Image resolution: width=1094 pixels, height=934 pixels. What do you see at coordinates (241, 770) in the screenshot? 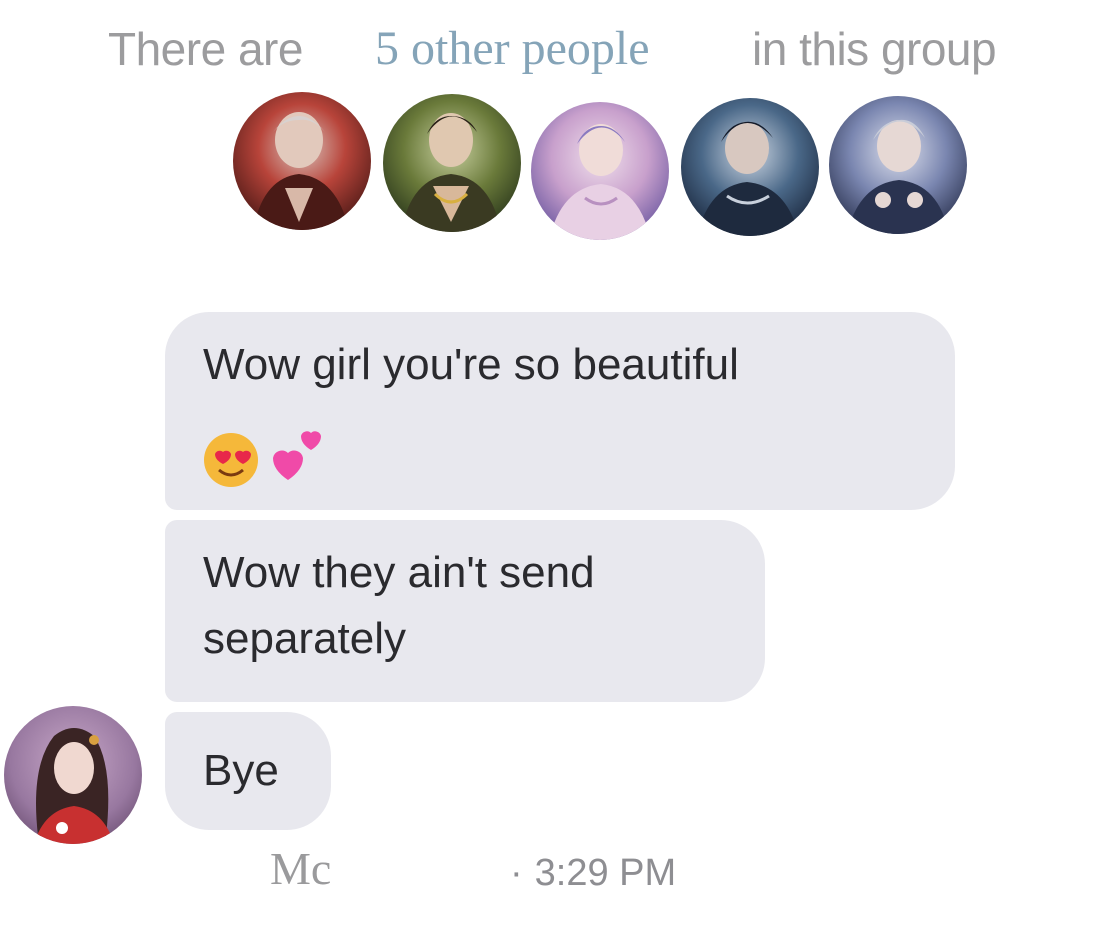
I see `message-3-text: Bye` at bounding box center [241, 770].